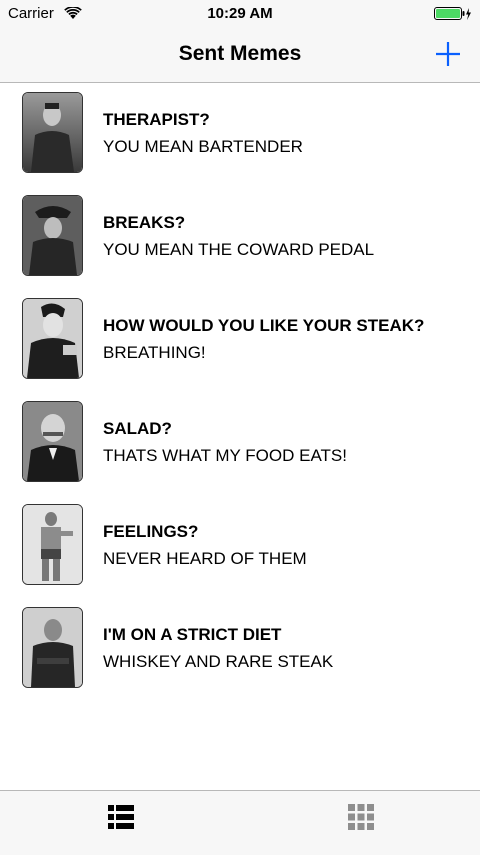 The width and height of the screenshot is (480, 855). What do you see at coordinates (203, 146) in the screenshot?
I see `meme-bottom-text: YOU MEAN BARTENDER` at bounding box center [203, 146].